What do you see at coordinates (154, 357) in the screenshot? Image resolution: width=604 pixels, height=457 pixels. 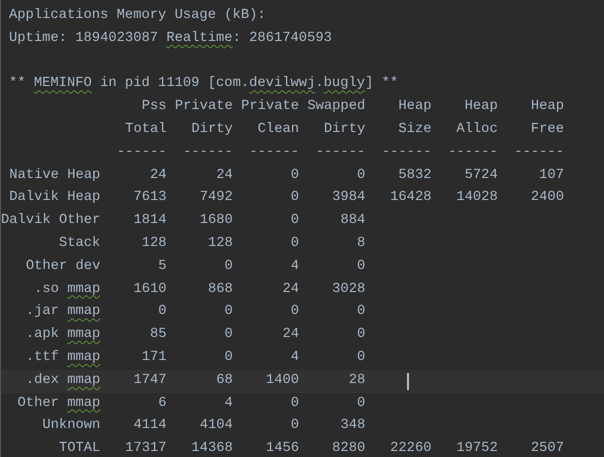 I see `table-cell: 171` at bounding box center [154, 357].